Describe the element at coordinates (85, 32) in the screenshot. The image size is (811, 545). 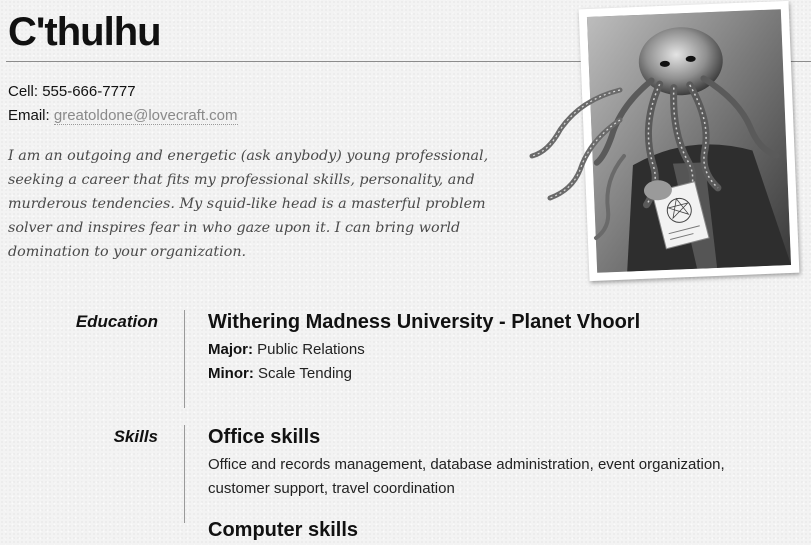
I see `resume-name: C'thulhu` at that location.